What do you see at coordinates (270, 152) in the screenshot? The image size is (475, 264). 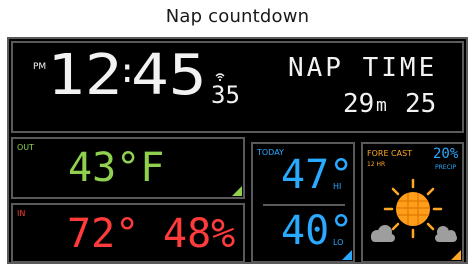 I see `today-label: TODAY` at bounding box center [270, 152].